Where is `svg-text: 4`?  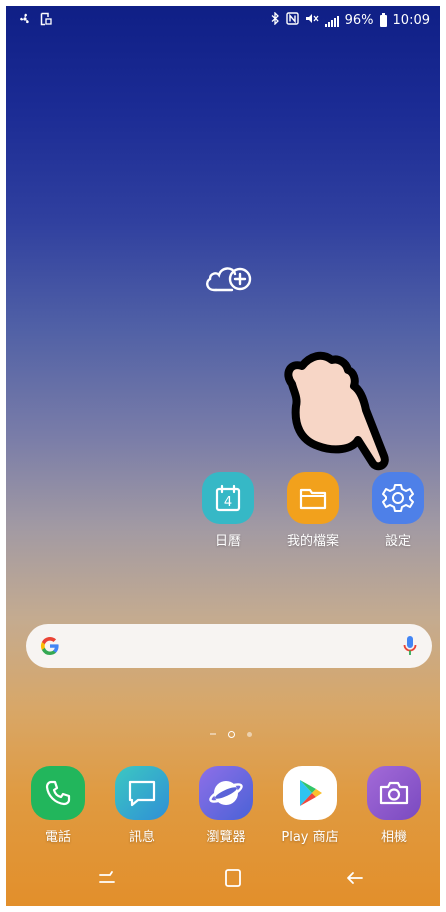
svg-text: 4 is located at coordinates (228, 502).